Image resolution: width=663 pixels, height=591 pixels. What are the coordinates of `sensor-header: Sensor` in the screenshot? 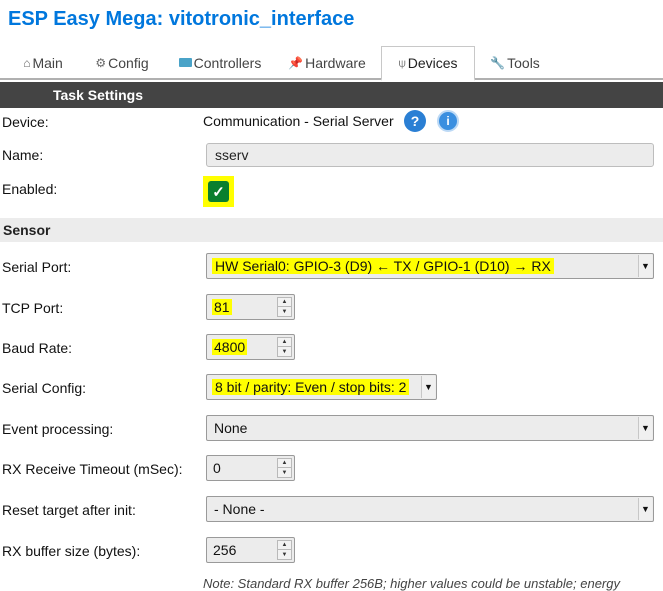 It's located at (331, 230).